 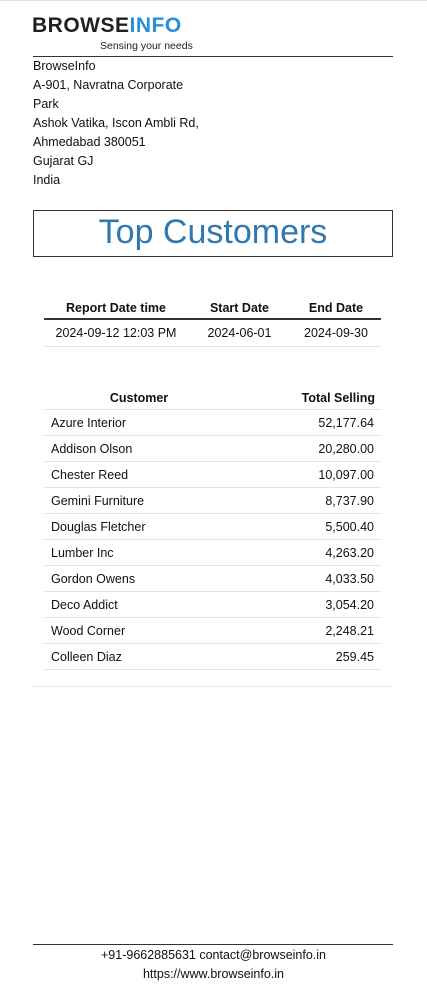 I want to click on customer-name: Gemini Furniture, so click(x=139, y=500).